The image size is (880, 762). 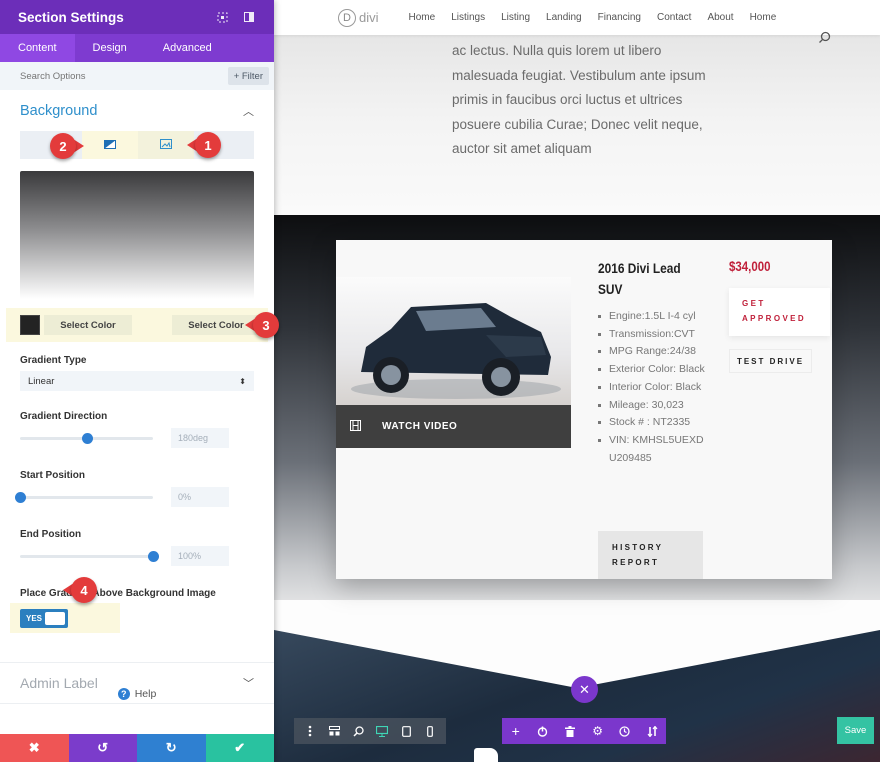 I want to click on gradient-above-label: Place Gradient Above Background Image, so click(x=118, y=593).